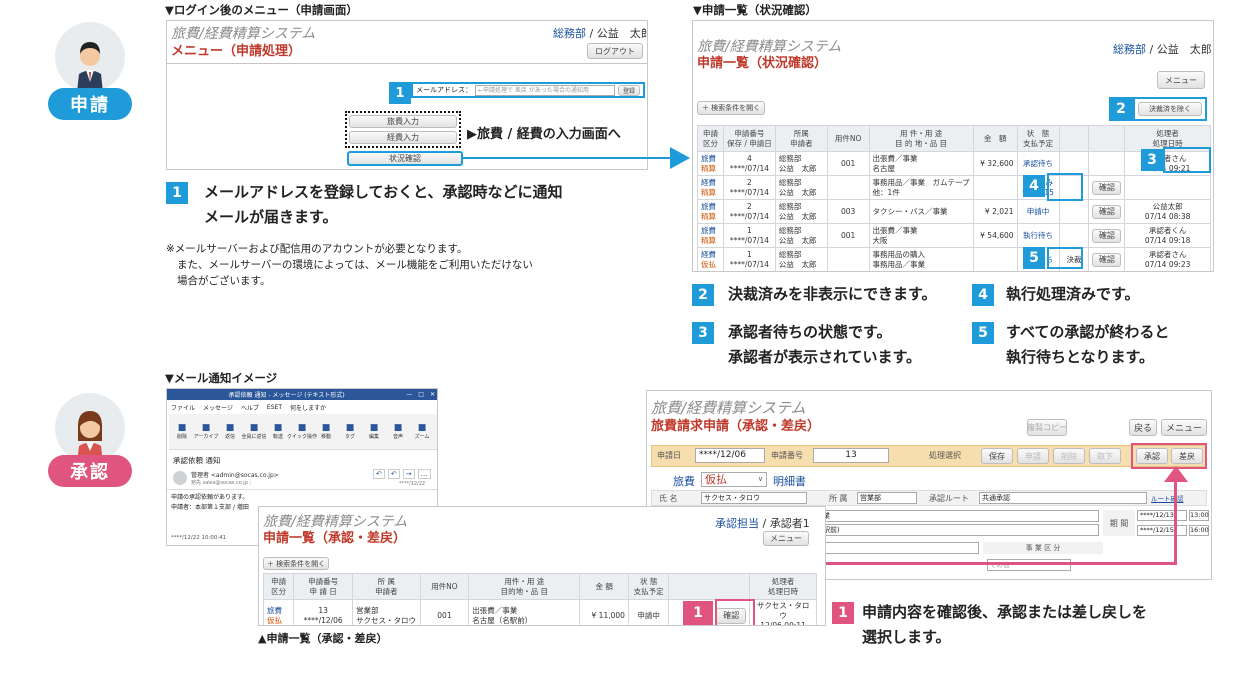 The height and width of the screenshot is (689, 1254). Describe the element at coordinates (254, 431) in the screenshot. I see `ribbon-button: ■ 全員に返信` at that location.